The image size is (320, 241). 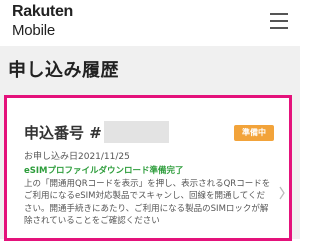 What do you see at coordinates (104, 171) in the screenshot?
I see `download-status: eSIMプロファイルダウンロード準備完了` at bounding box center [104, 171].